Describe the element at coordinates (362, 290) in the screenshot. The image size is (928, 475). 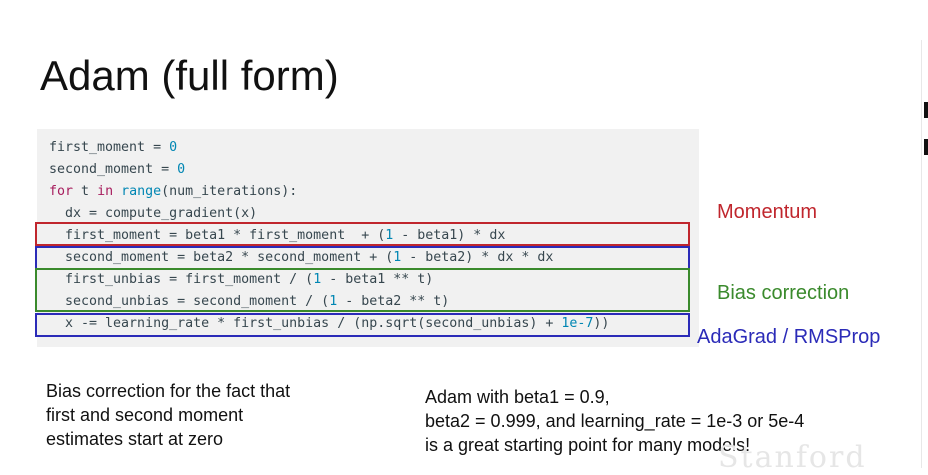
I see `bias-correction-box` at that location.